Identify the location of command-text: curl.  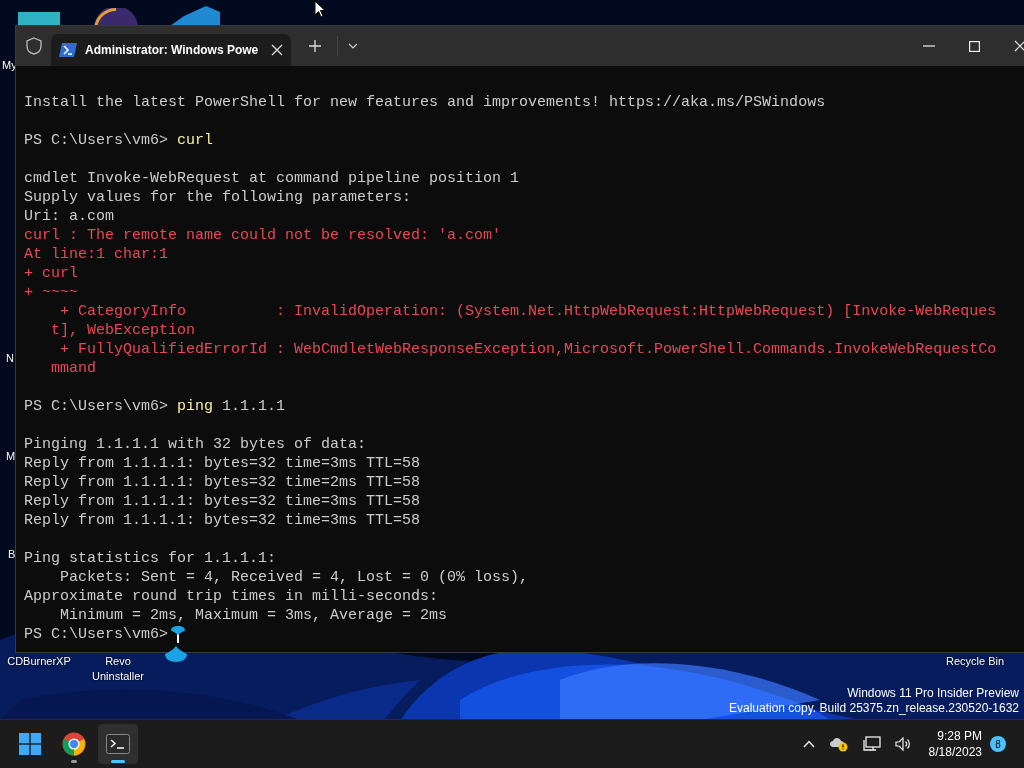
(195, 140).